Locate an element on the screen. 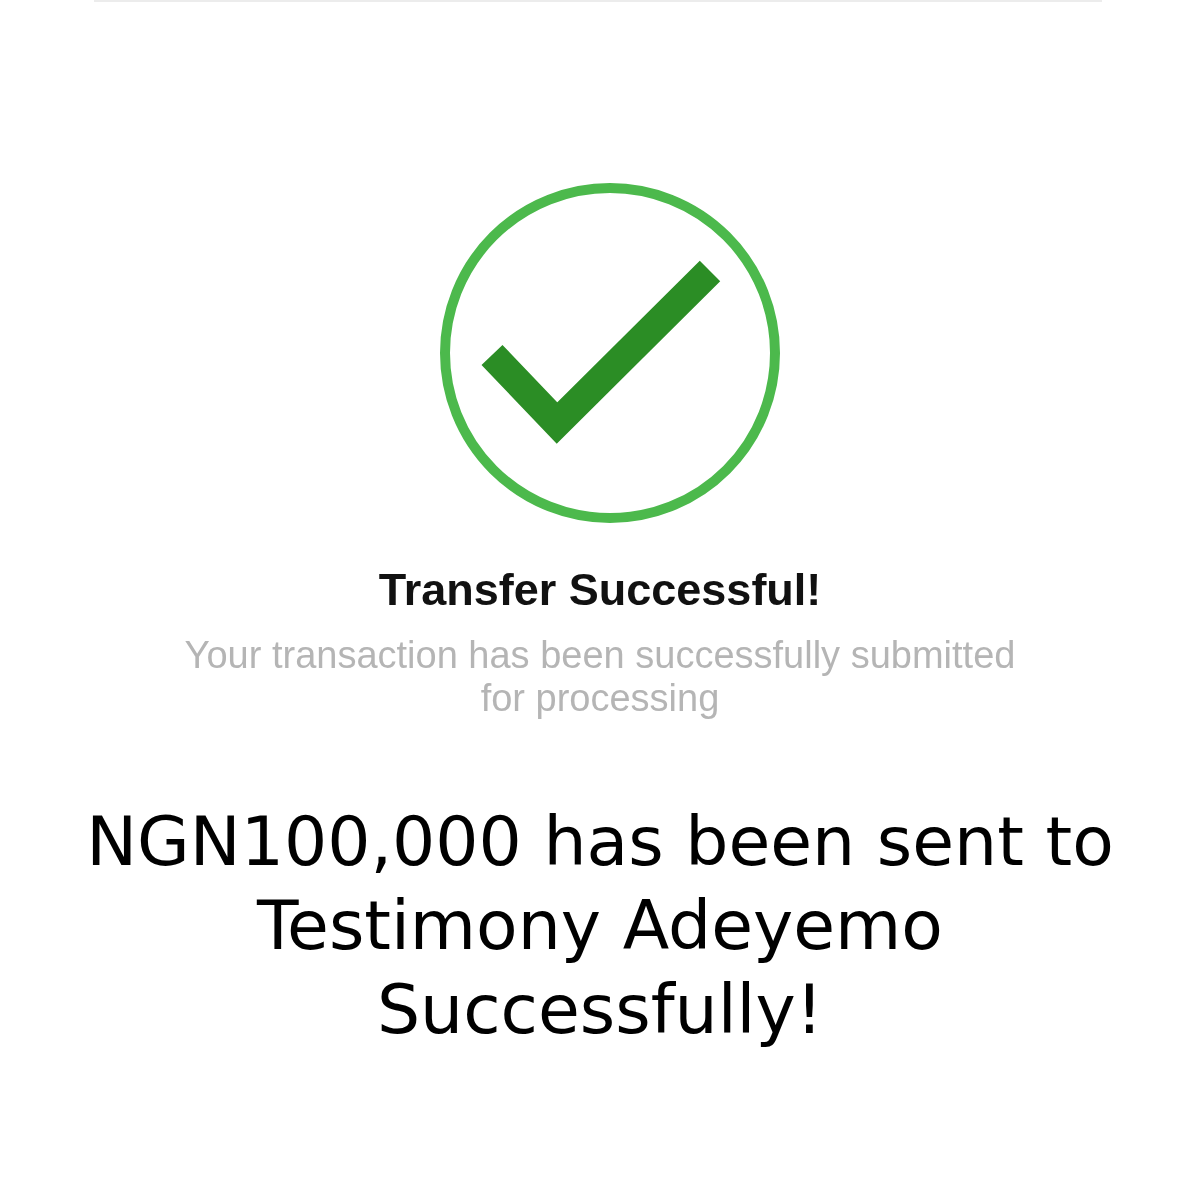 The width and height of the screenshot is (1200, 1200). success-description: Your transaction has been successfully submitted for processing is located at coordinates (600, 677).